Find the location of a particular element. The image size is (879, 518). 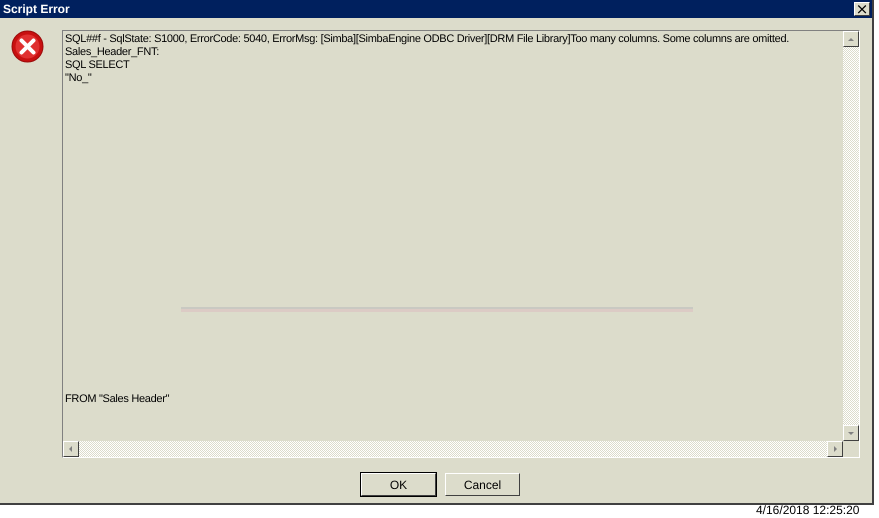

horizontal-scrollbar is located at coordinates (453, 449).